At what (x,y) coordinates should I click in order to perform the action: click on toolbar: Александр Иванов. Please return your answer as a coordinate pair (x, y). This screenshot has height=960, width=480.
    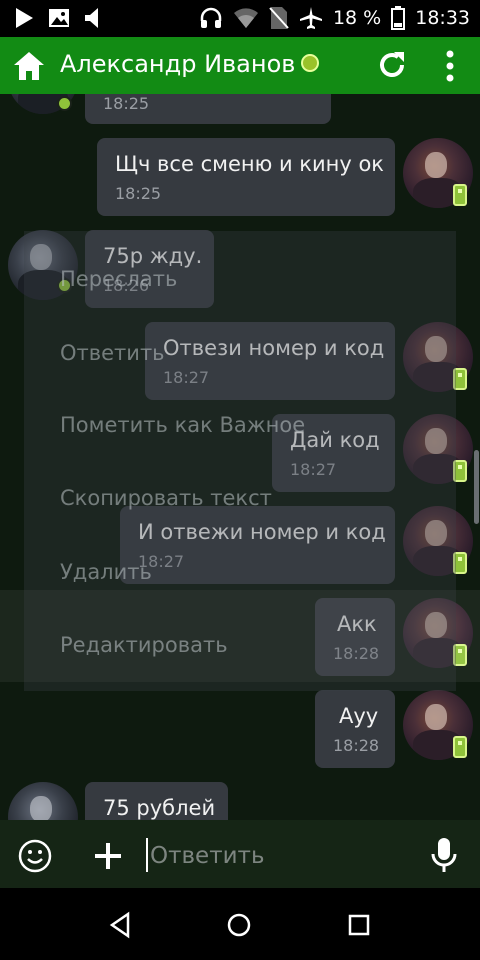
    Looking at the image, I should click on (240, 65).